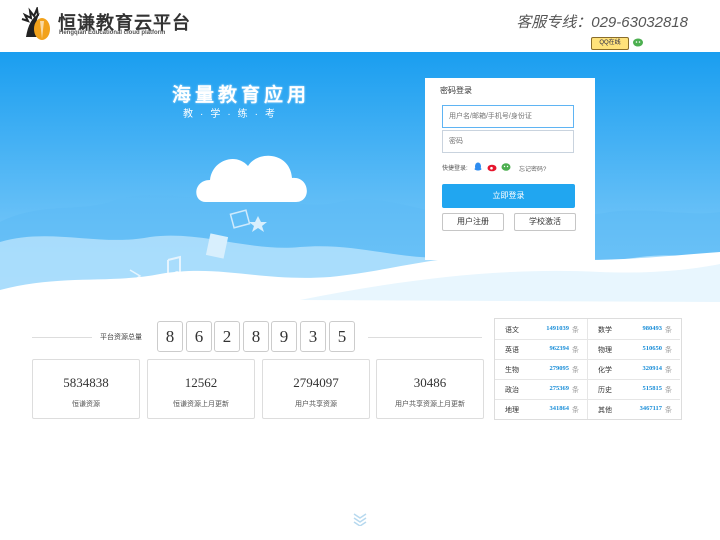  I want to click on stat-card: 30486 用户共享资源上月更新, so click(430, 389).